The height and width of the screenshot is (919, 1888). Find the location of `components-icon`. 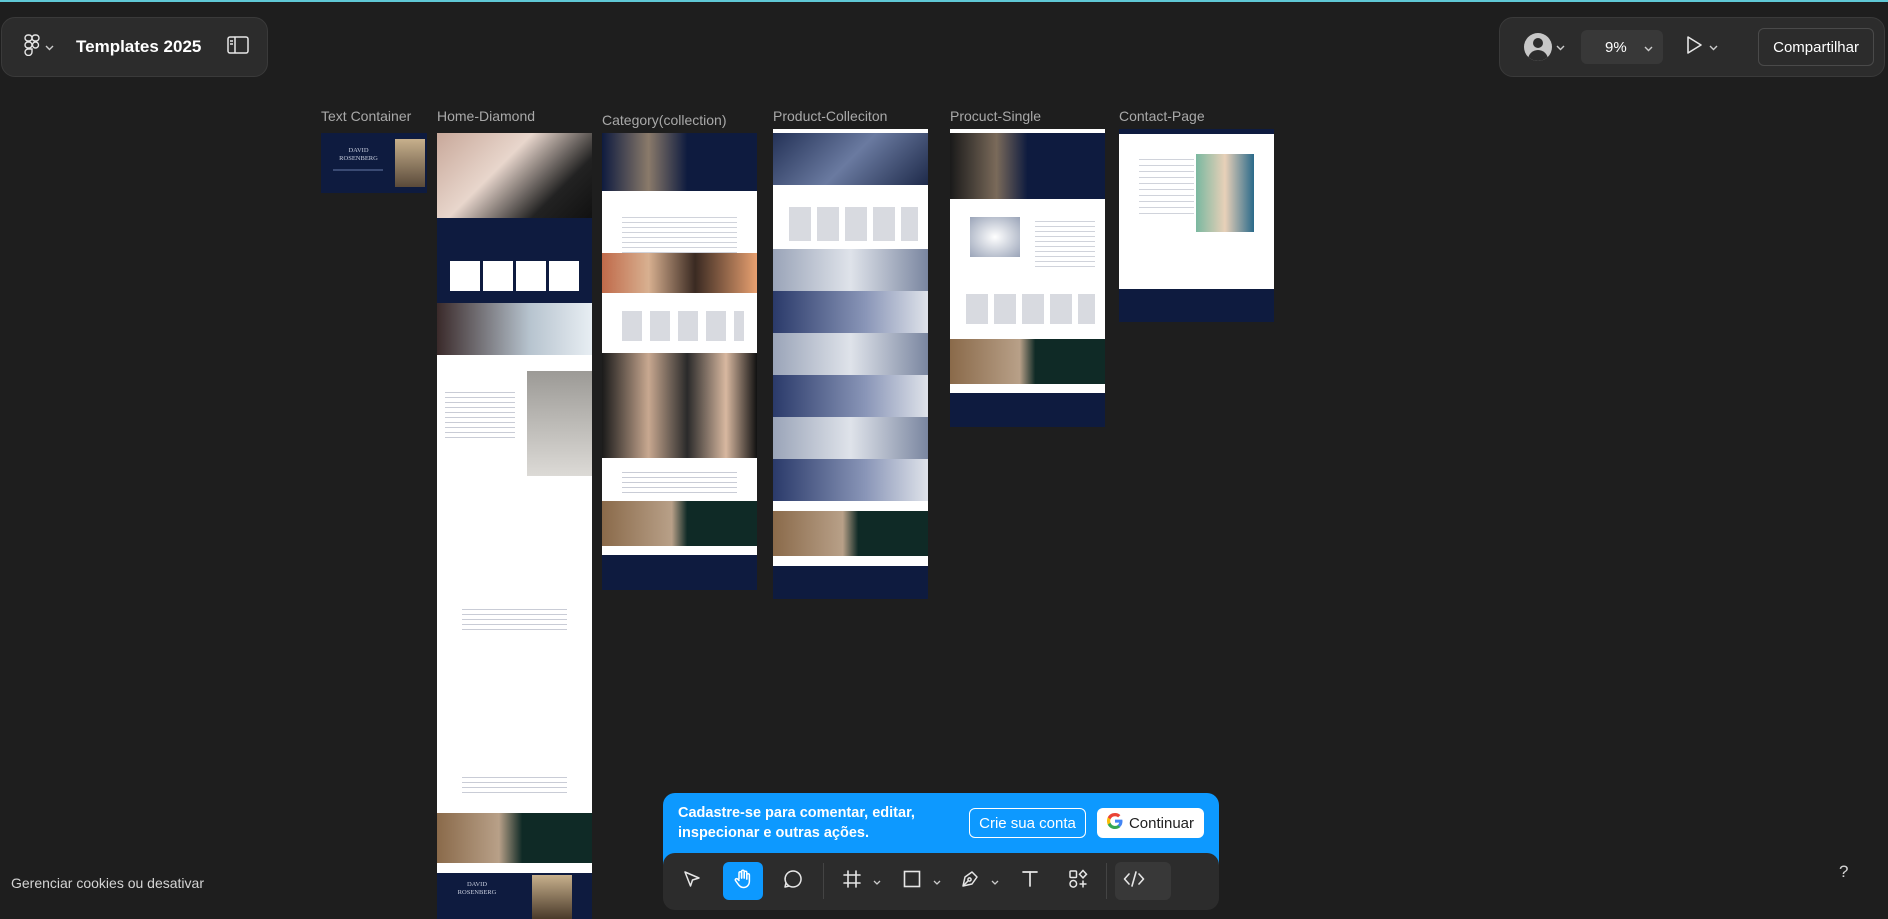

components-icon is located at coordinates (1078, 881).